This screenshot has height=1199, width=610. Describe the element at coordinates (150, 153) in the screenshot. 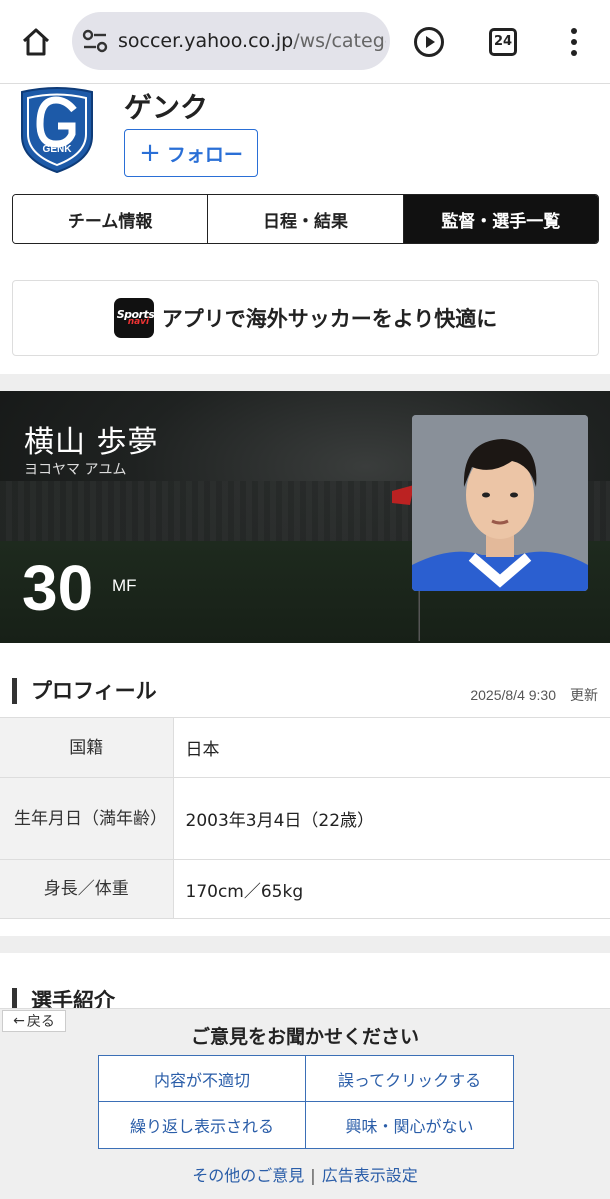

I see `plus-icon: +` at that location.